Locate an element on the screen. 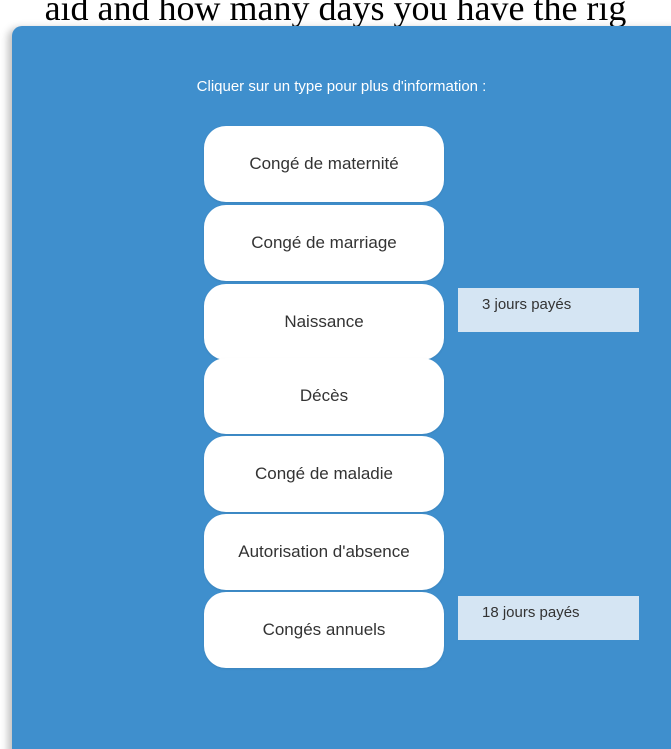 The width and height of the screenshot is (671, 749). type-button-maternite: Congé de maternité is located at coordinates (324, 164).